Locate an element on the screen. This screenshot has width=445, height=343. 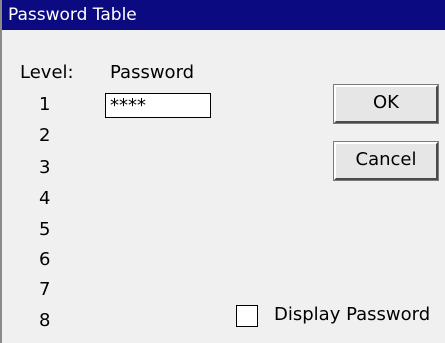
level-column-header: Level: is located at coordinates (47, 72).